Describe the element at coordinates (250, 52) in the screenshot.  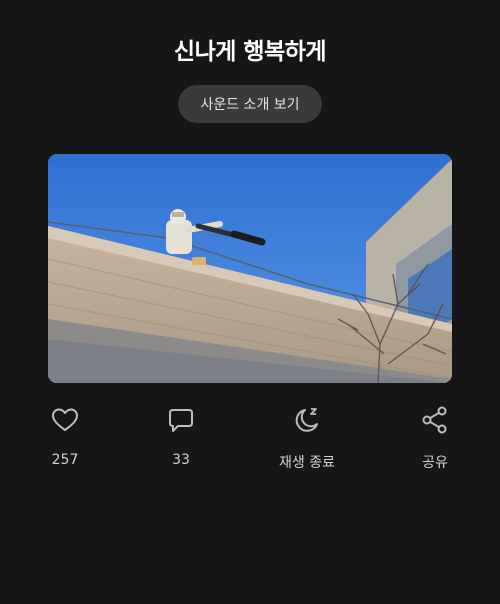
I see `page-title: 신나게 행복하게` at that location.